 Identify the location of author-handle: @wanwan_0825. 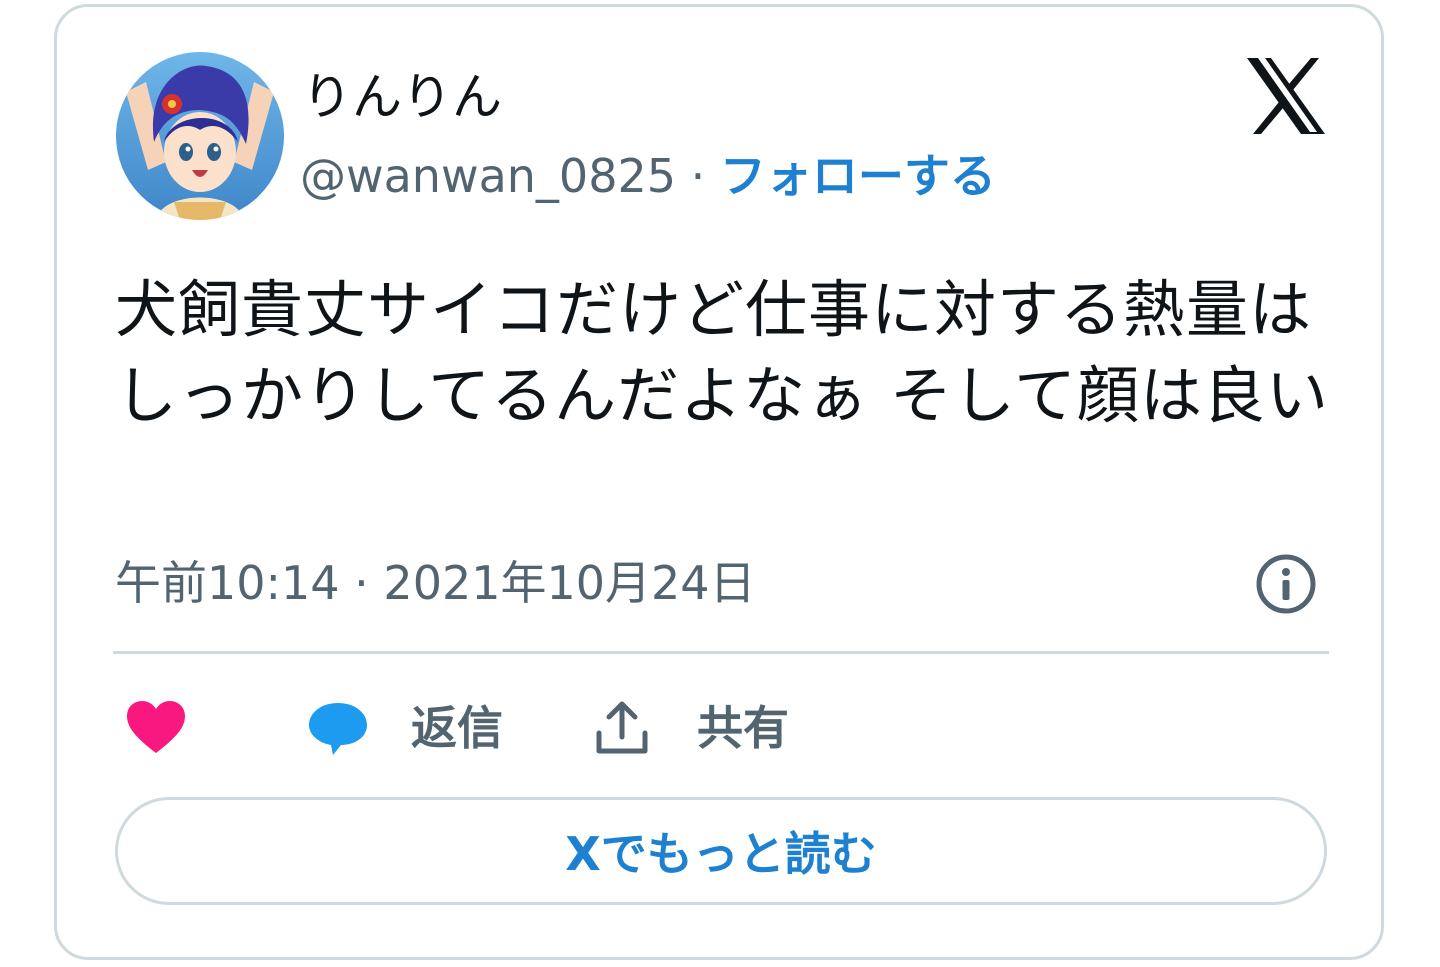
(488, 176).